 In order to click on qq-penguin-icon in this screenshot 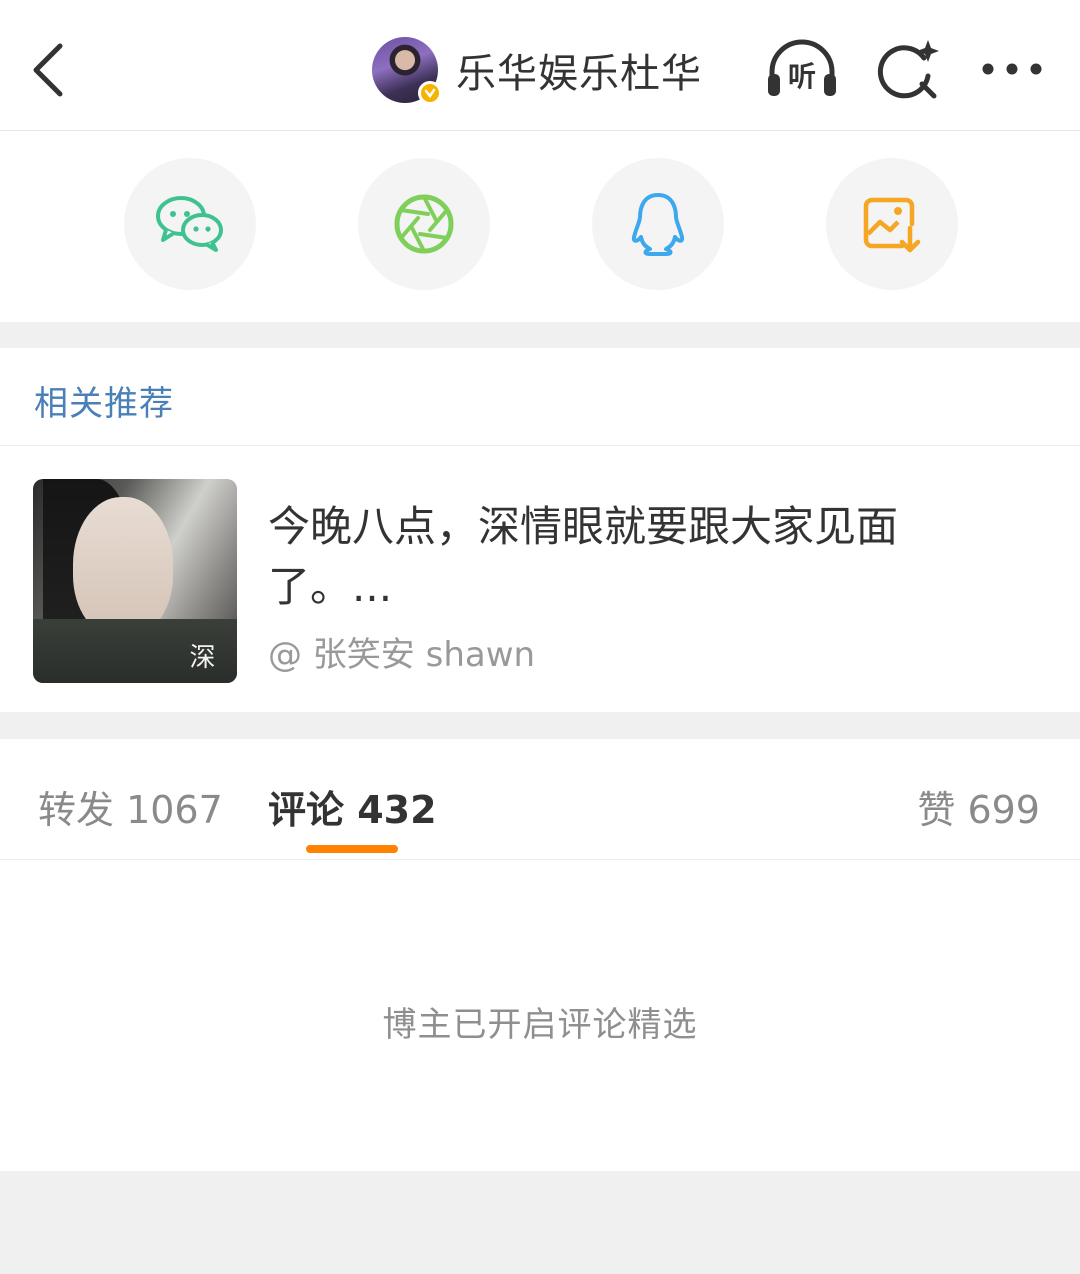, I will do `click(658, 224)`.